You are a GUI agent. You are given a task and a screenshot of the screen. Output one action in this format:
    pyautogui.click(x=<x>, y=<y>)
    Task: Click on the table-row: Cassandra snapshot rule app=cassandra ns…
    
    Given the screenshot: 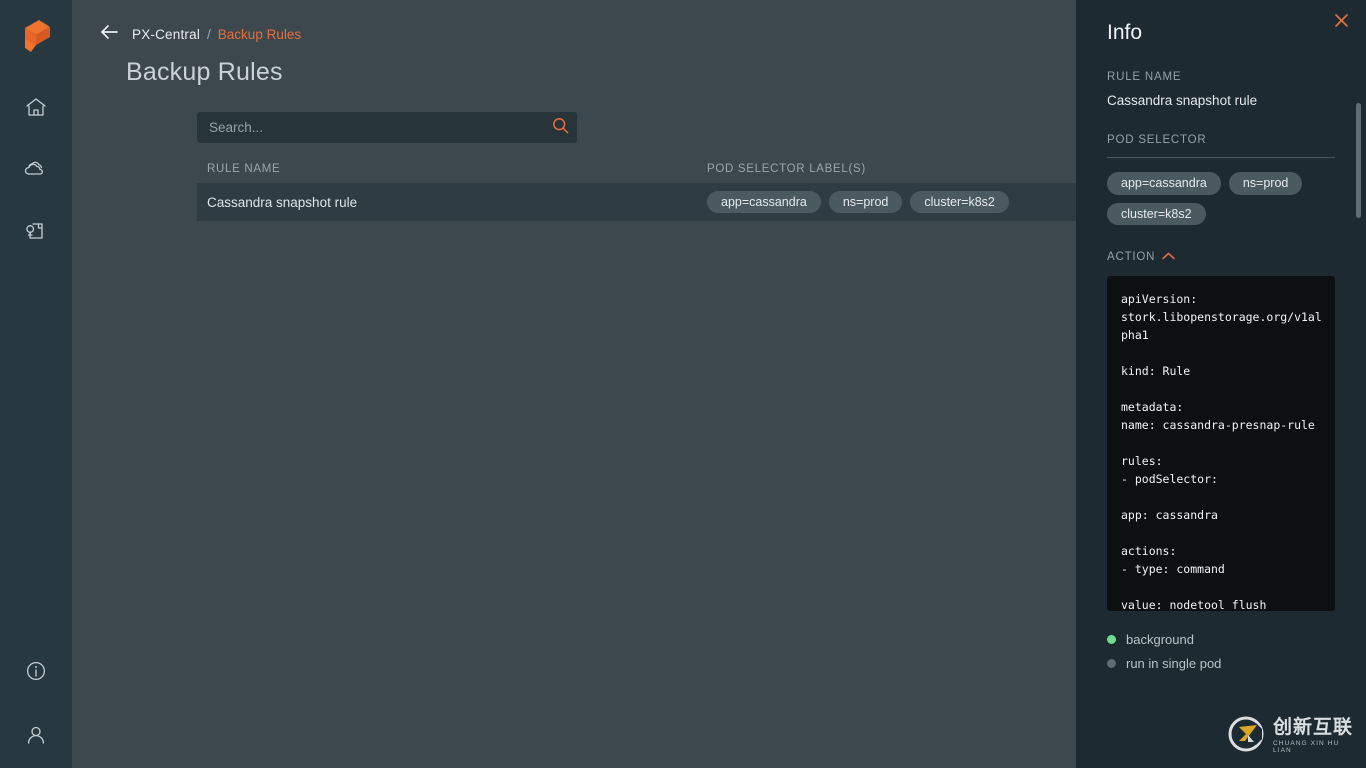 What is the action you would take?
    pyautogui.click(x=636, y=202)
    